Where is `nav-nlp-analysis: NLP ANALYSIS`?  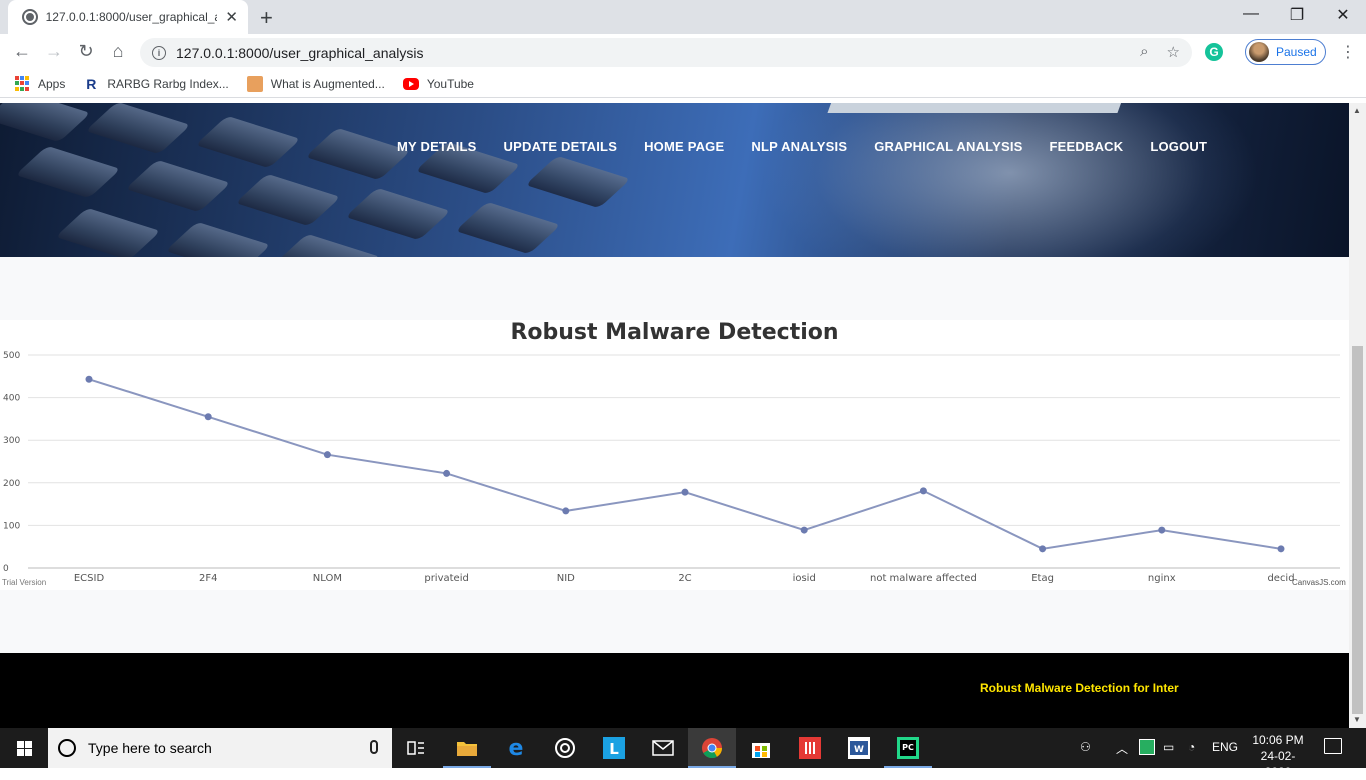 nav-nlp-analysis: NLP ANALYSIS is located at coordinates (799, 146).